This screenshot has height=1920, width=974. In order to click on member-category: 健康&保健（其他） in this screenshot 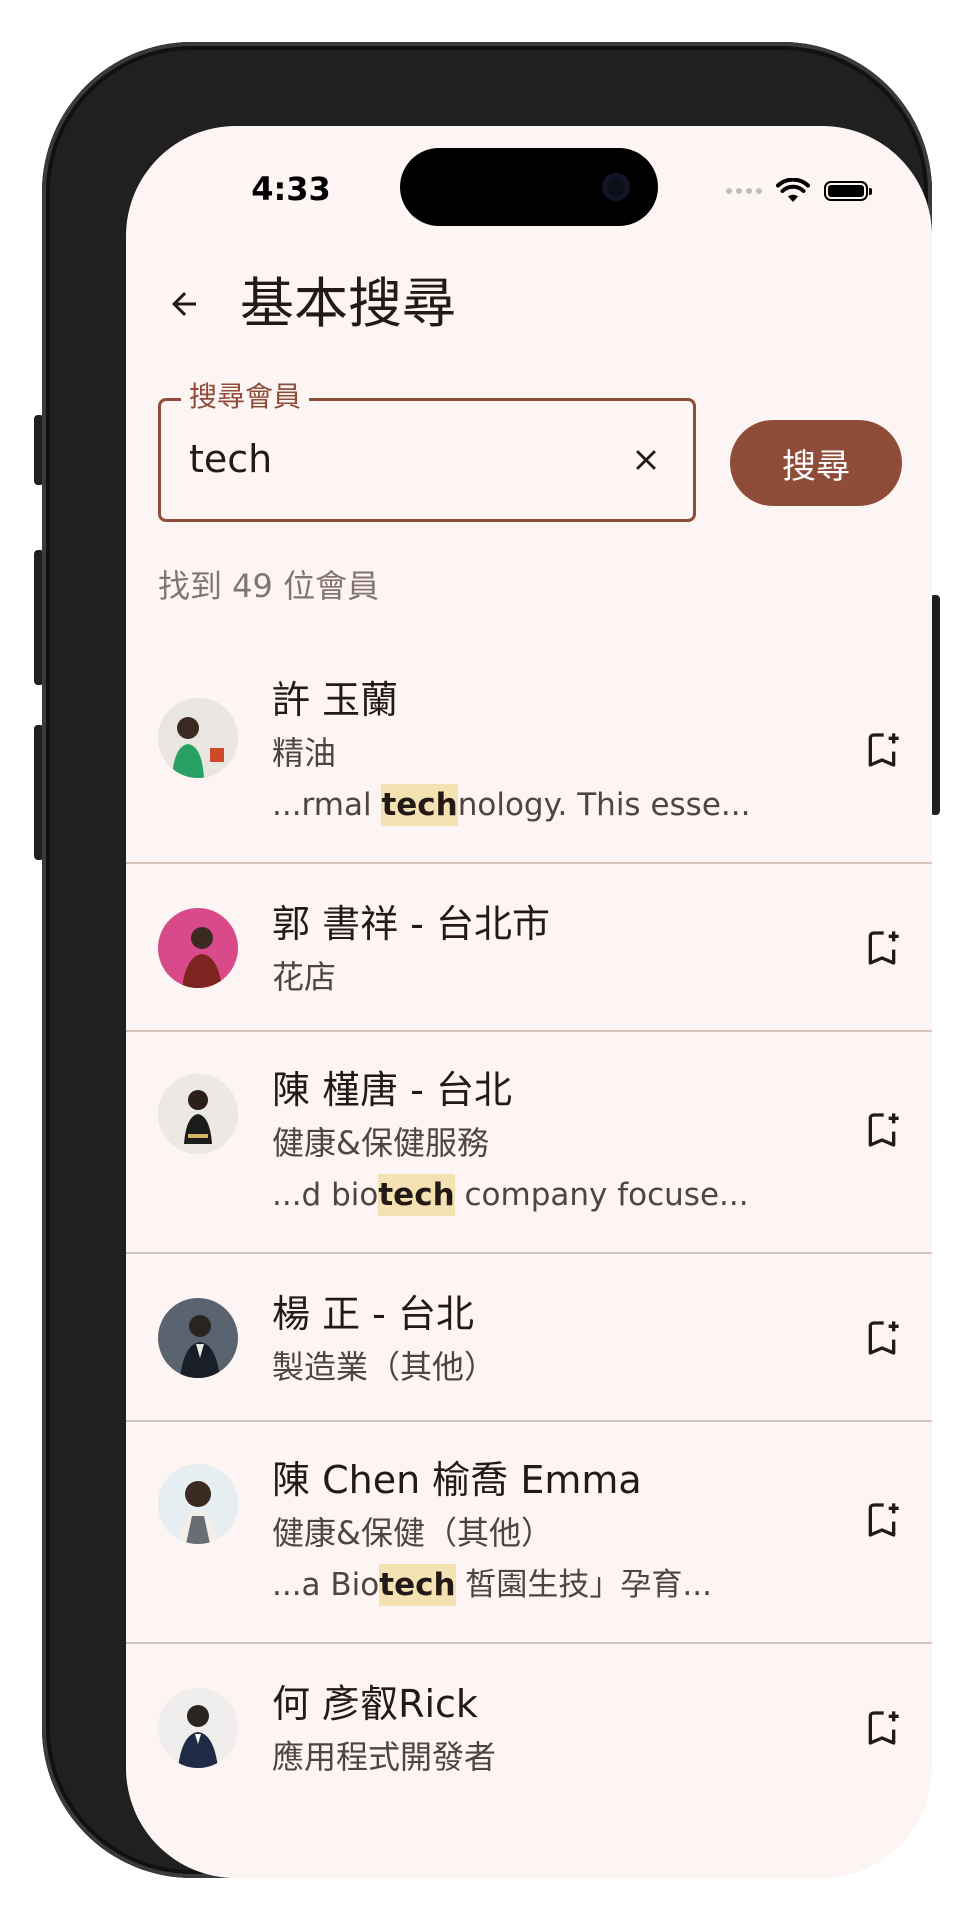, I will do `click(412, 1533)`.